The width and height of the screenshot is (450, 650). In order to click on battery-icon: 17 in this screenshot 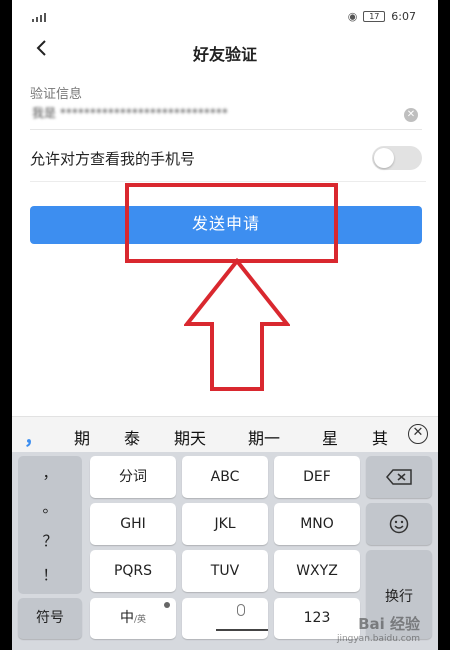, I will do `click(374, 16)`.